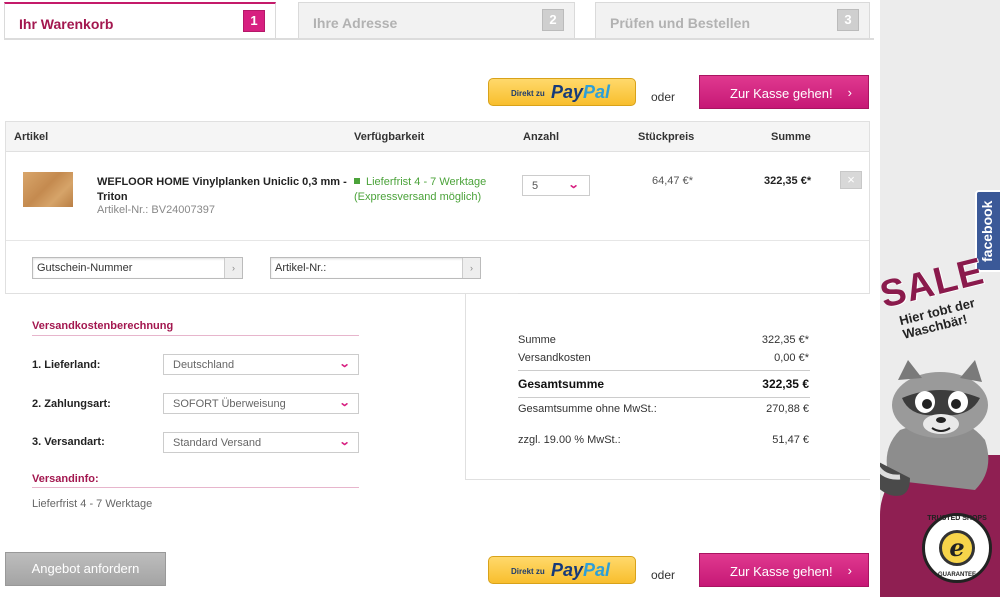 The image size is (1000, 597). Describe the element at coordinates (956, 575) in the screenshot. I see `trusted-shops-guarantee: GUARANTEE` at that location.